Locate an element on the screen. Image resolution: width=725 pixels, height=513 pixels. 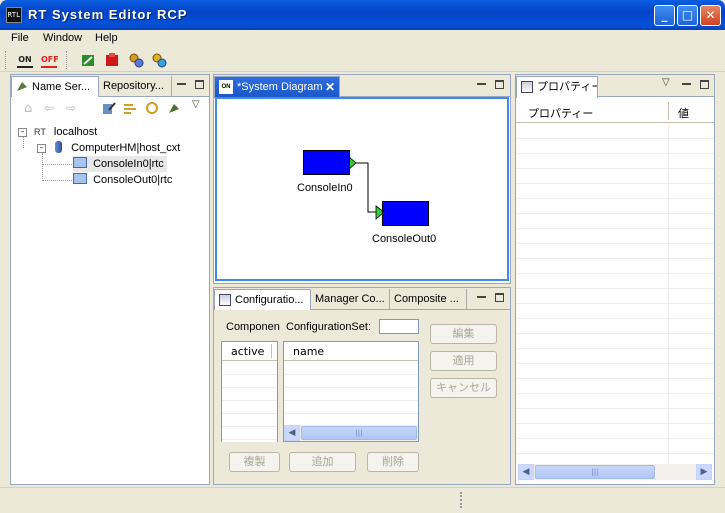
properties-horizontal-scrollbar: ◀ ||| ▶ is located at coordinates (615, 472).